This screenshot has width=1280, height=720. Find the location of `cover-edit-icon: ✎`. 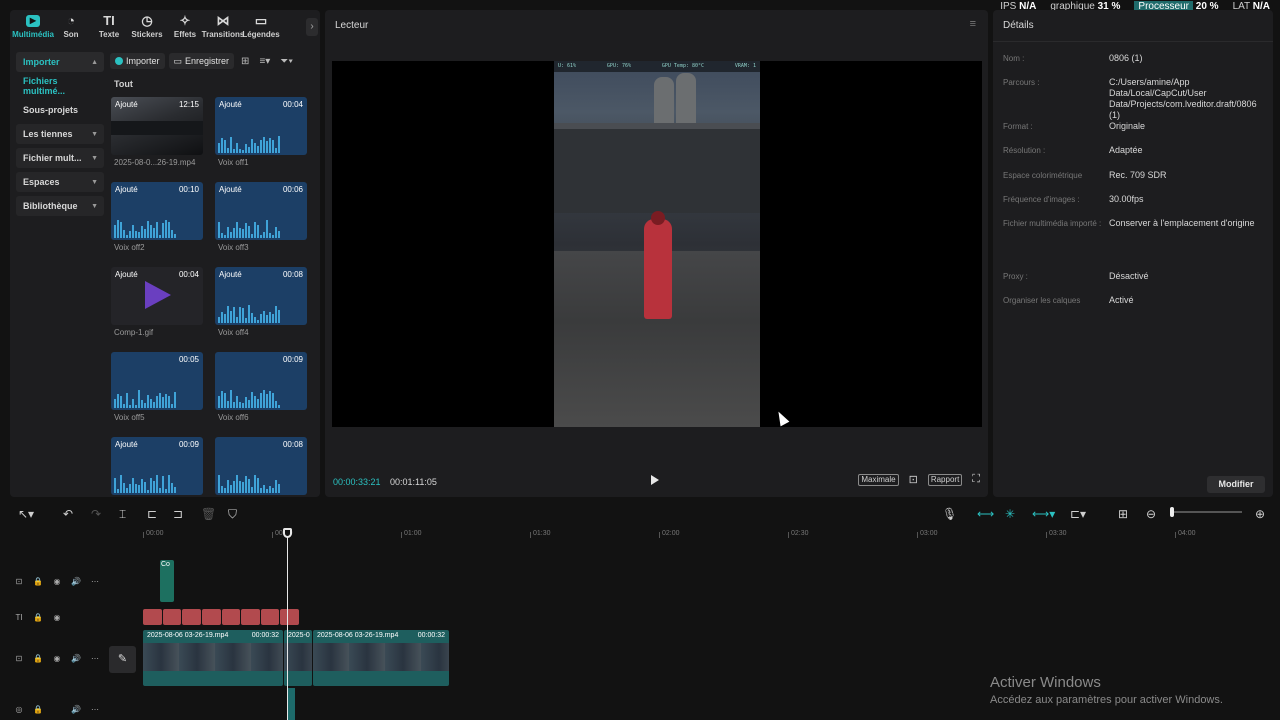

cover-edit-icon: ✎ is located at coordinates (122, 659).